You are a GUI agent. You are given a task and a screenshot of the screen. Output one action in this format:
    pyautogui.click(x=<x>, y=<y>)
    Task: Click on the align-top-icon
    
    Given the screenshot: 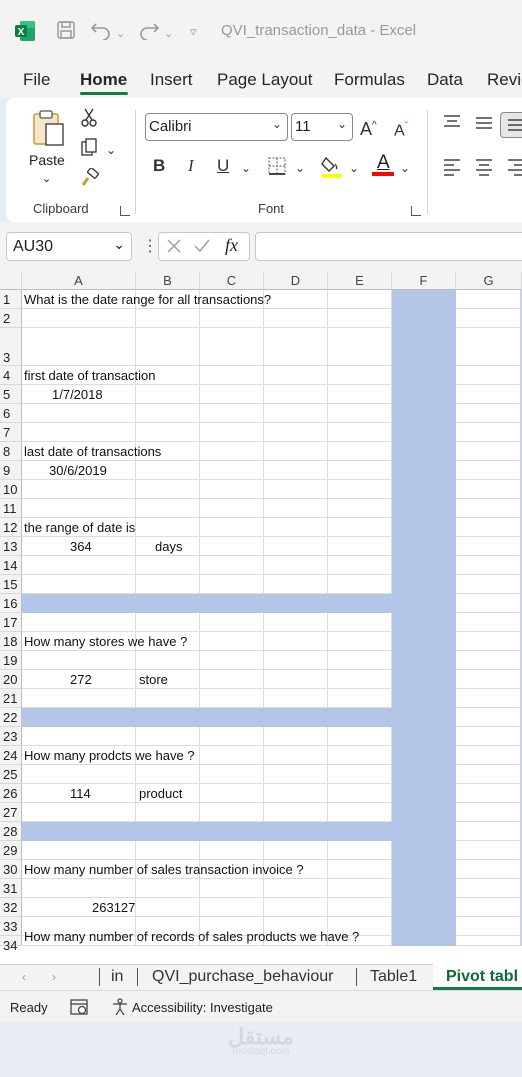 What is the action you would take?
    pyautogui.click(x=452, y=124)
    